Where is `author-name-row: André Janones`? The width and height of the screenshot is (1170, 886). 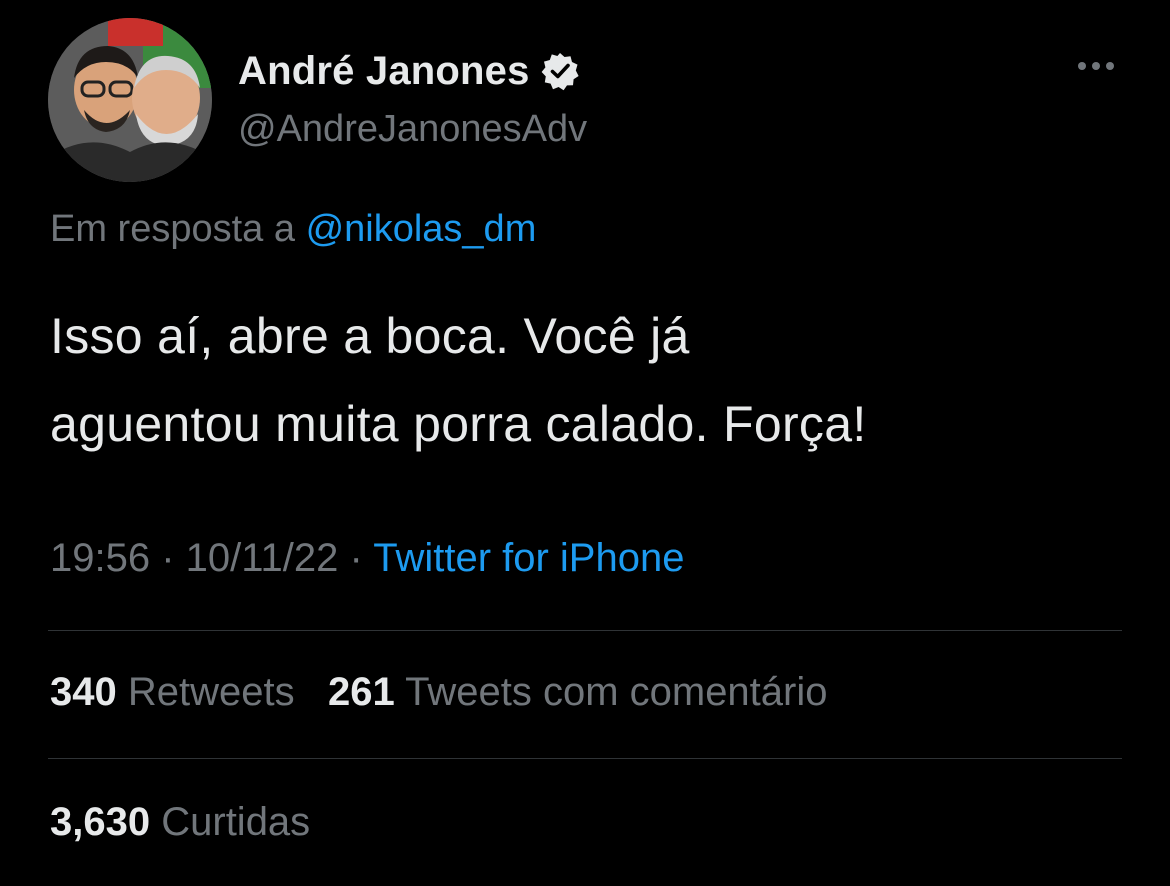
author-name-row: André Janones is located at coordinates (409, 71).